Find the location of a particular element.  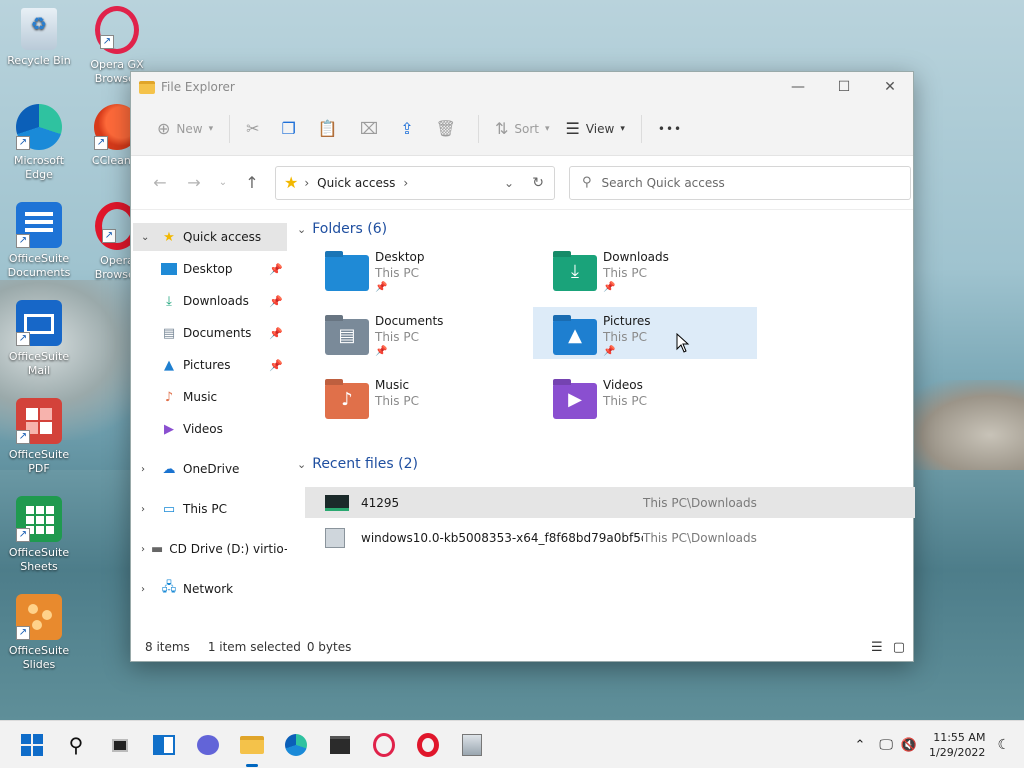

folder-tile-downloads: ⤓ Downloads This PC 📌 is located at coordinates (657, 273).